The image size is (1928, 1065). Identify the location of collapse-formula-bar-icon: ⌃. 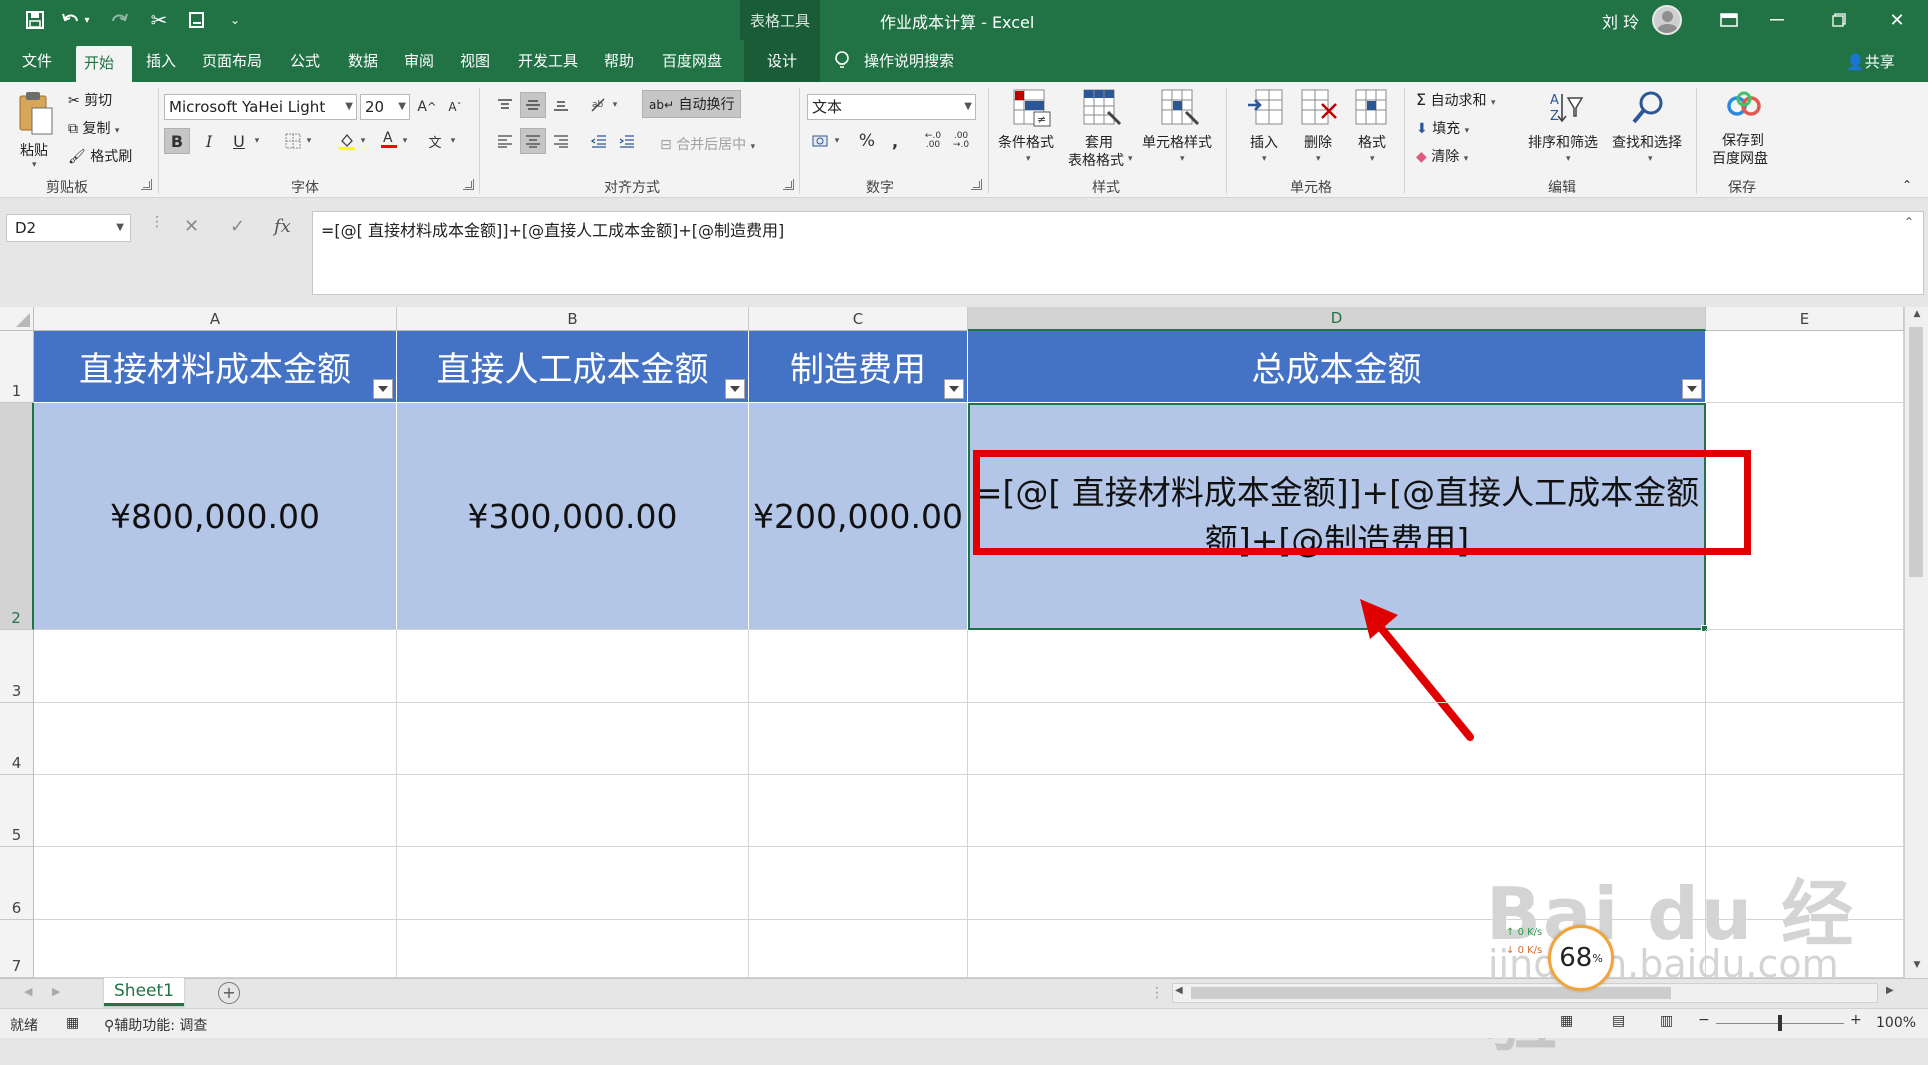
(1909, 222).